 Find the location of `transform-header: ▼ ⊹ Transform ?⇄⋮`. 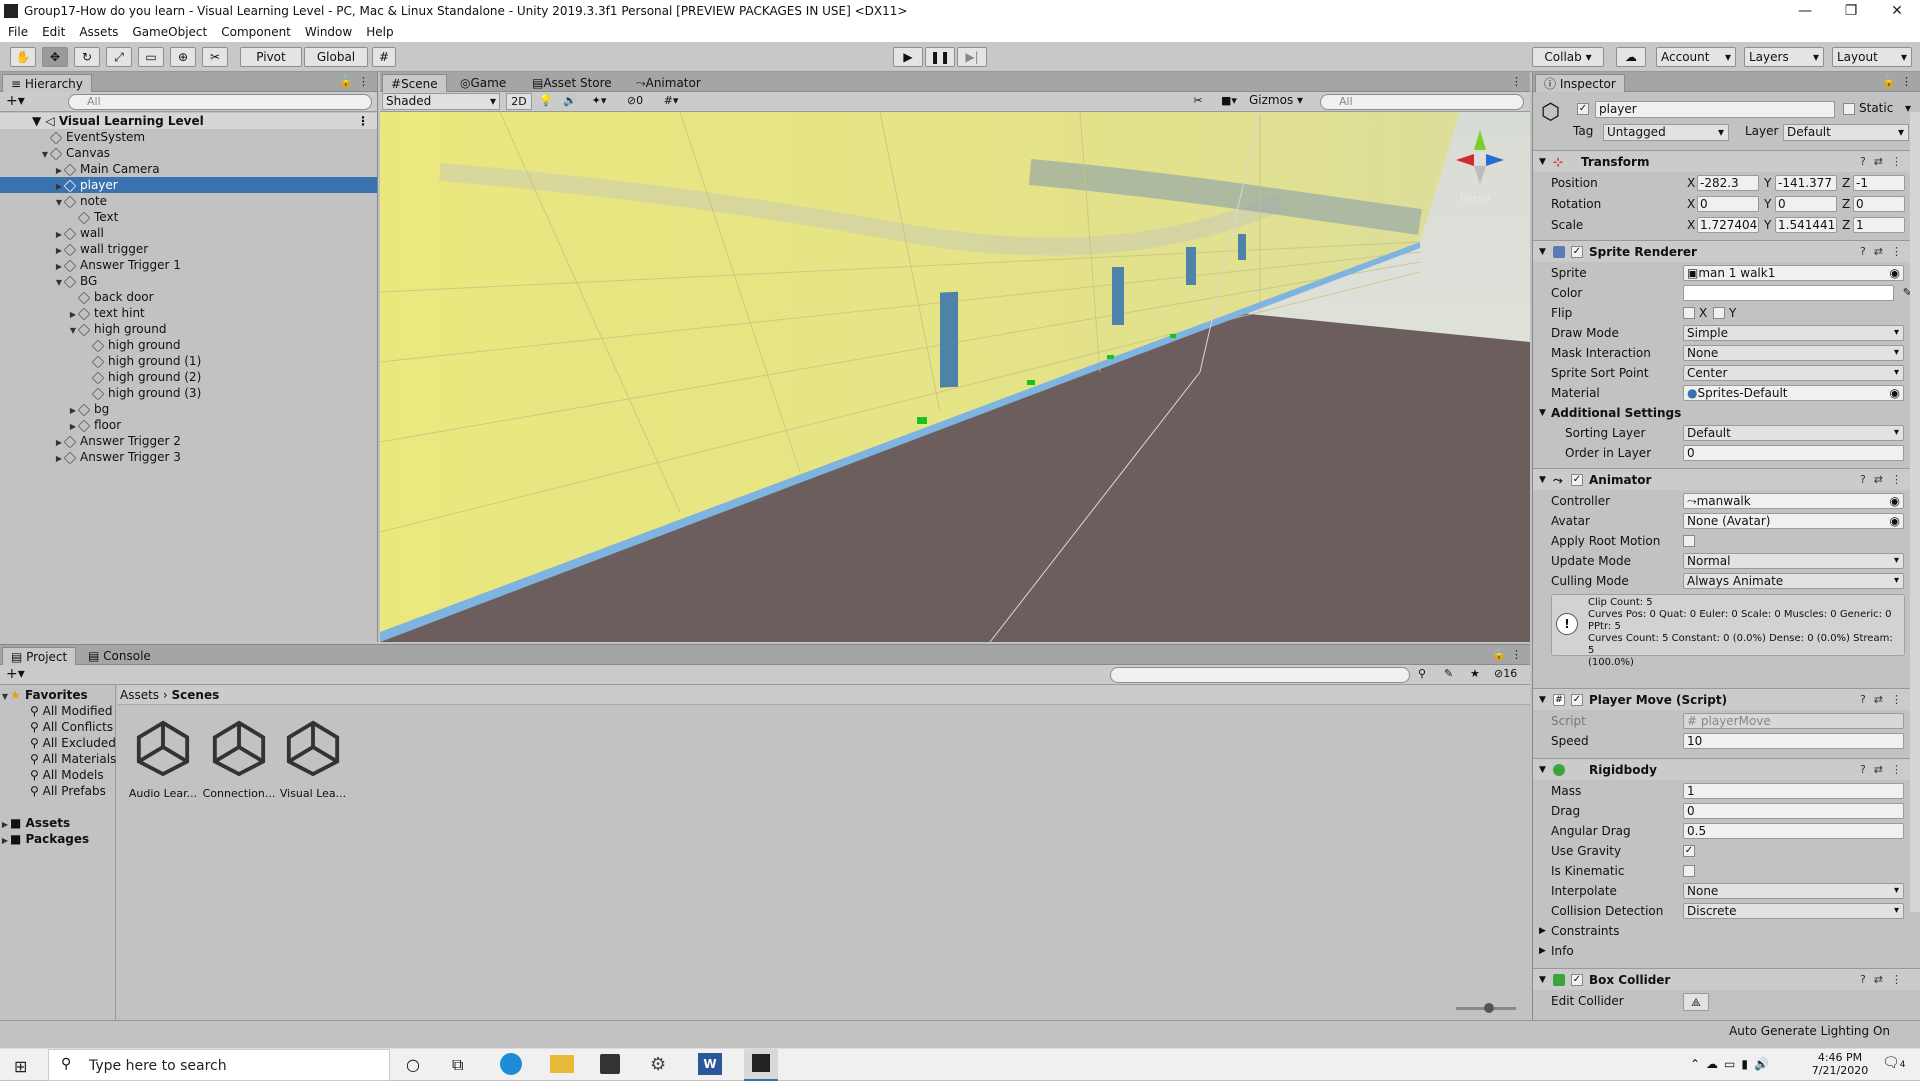

transform-header: ▼ ⊹ Transform ?⇄⋮ is located at coordinates (1726, 161).